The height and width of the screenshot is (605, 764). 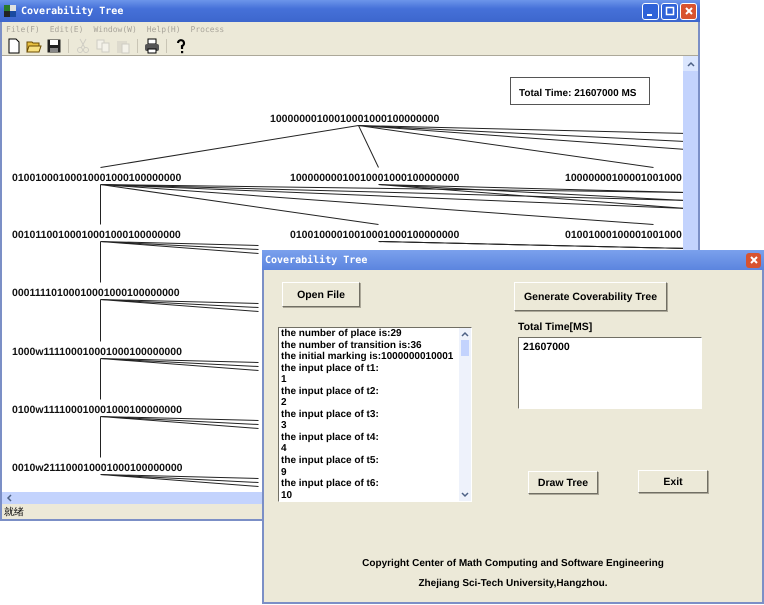 What do you see at coordinates (10, 11) in the screenshot?
I see `app-icon` at bounding box center [10, 11].